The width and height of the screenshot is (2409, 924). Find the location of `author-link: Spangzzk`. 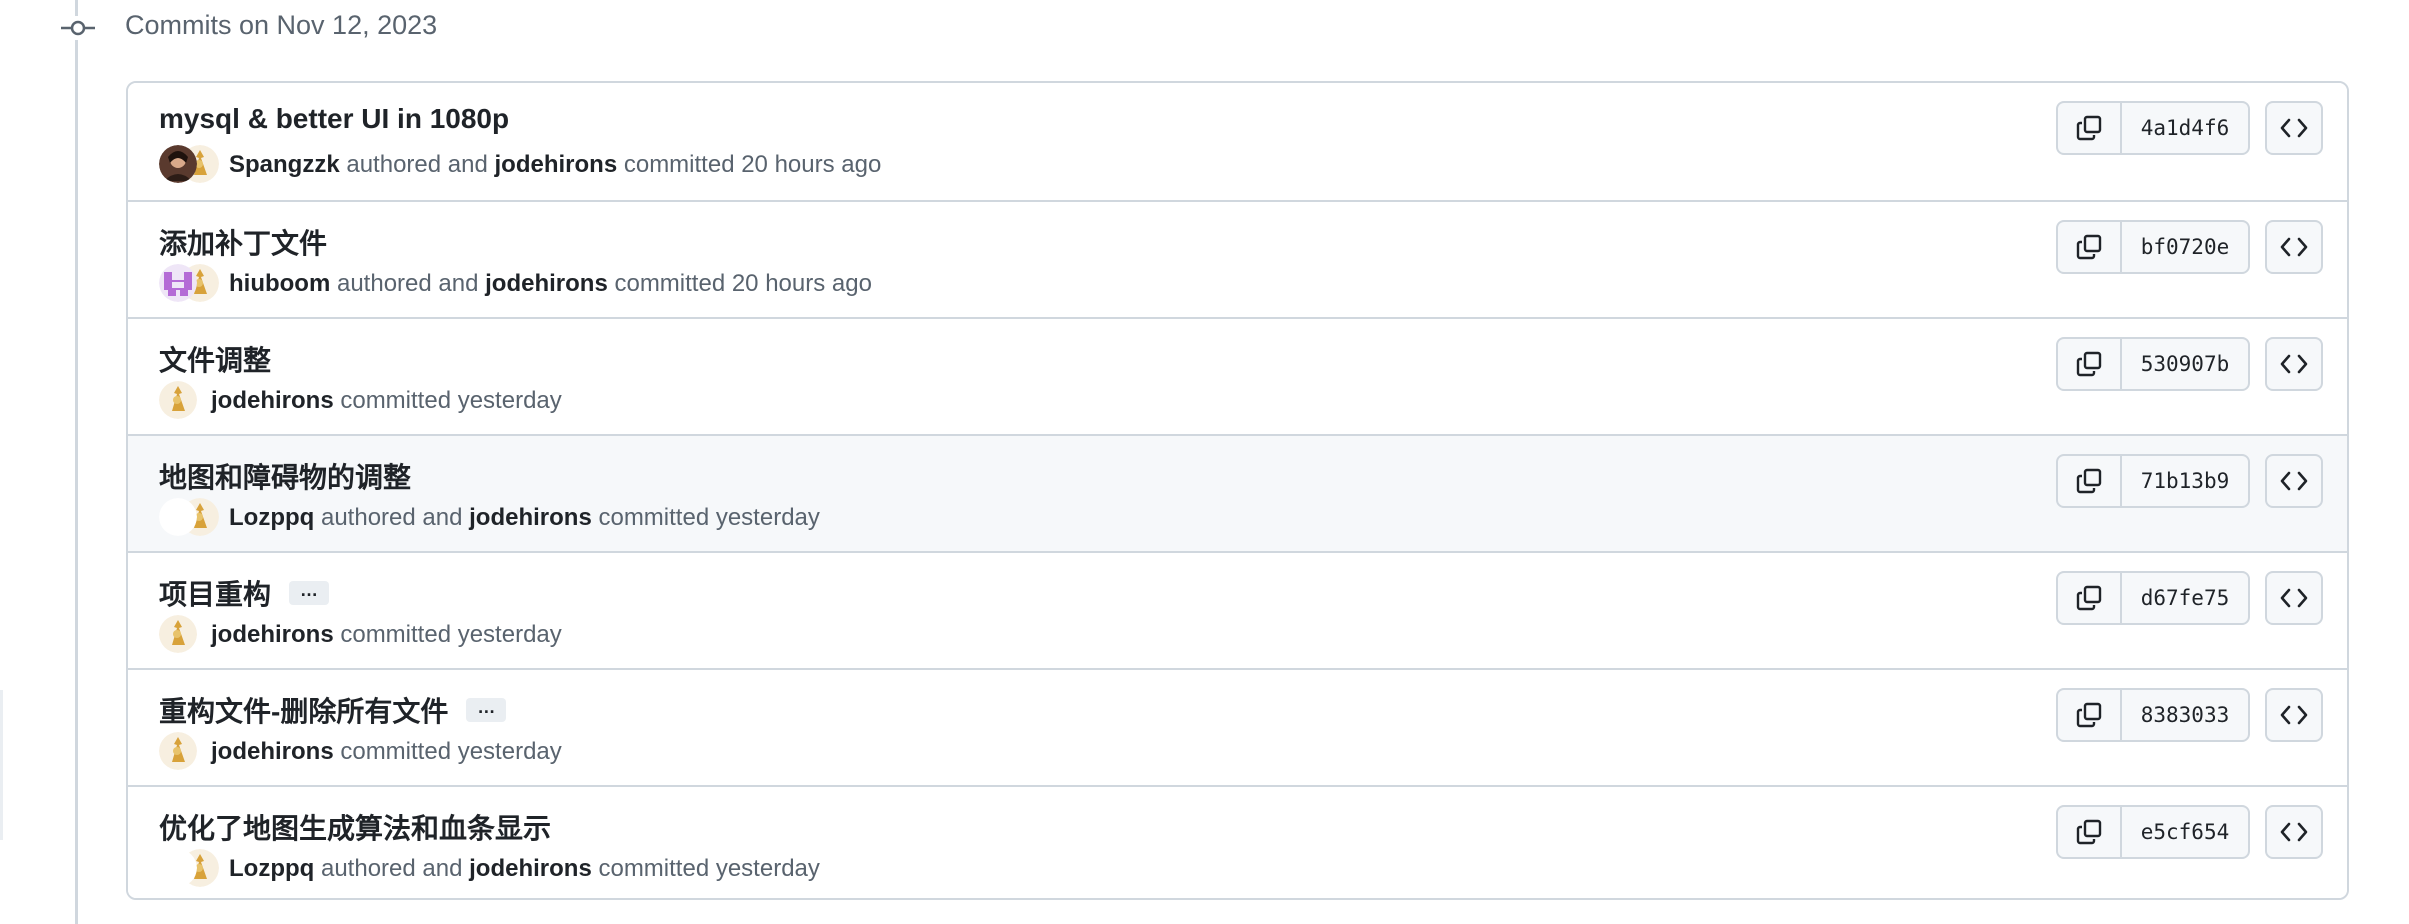

author-link: Spangzzk is located at coordinates (284, 165).